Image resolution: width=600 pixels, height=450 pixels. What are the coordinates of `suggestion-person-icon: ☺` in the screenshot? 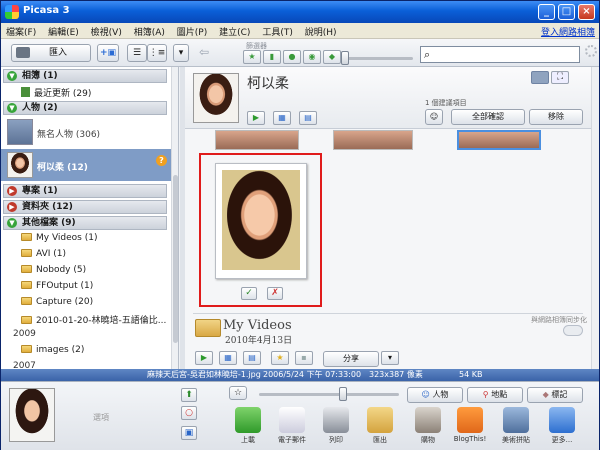 It's located at (434, 117).